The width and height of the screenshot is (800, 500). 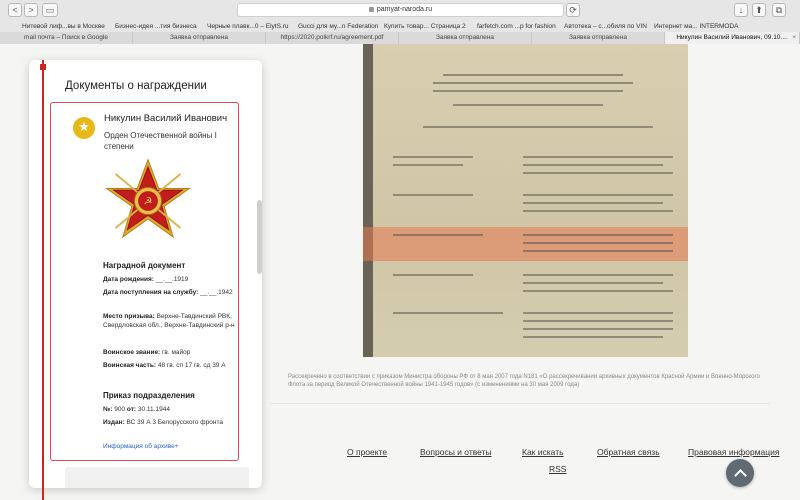 What do you see at coordinates (31, 10) in the screenshot?
I see `forward-button: >` at bounding box center [31, 10].